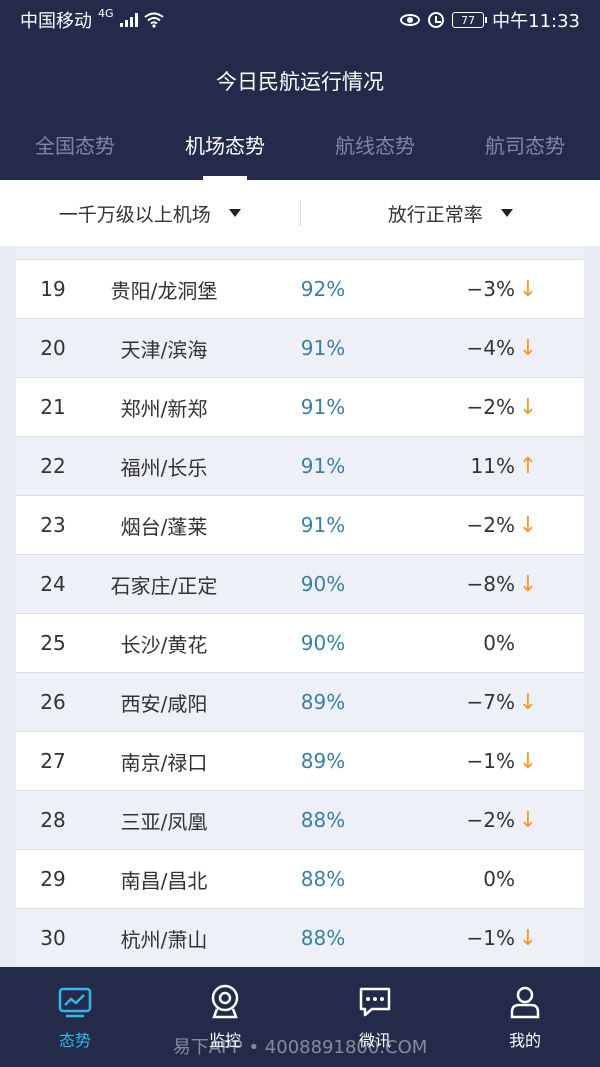 This screenshot has width=600, height=1067. What do you see at coordinates (106, 13) in the screenshot?
I see `network-type: 4G` at bounding box center [106, 13].